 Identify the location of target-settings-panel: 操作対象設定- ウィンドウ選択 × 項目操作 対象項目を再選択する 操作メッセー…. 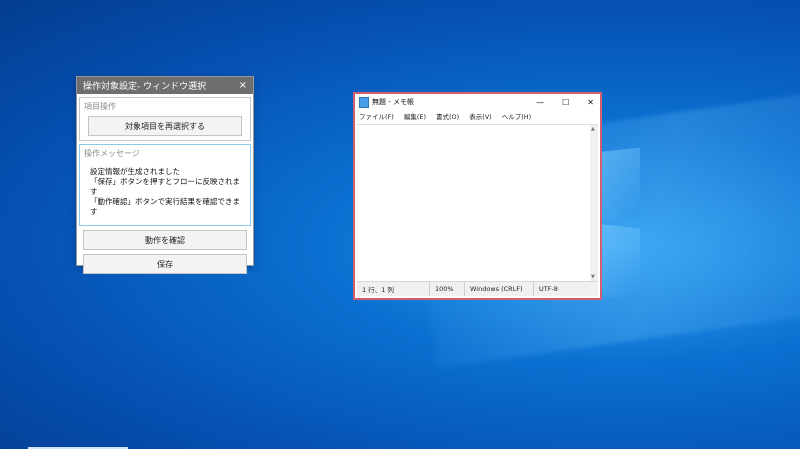
(165, 175).